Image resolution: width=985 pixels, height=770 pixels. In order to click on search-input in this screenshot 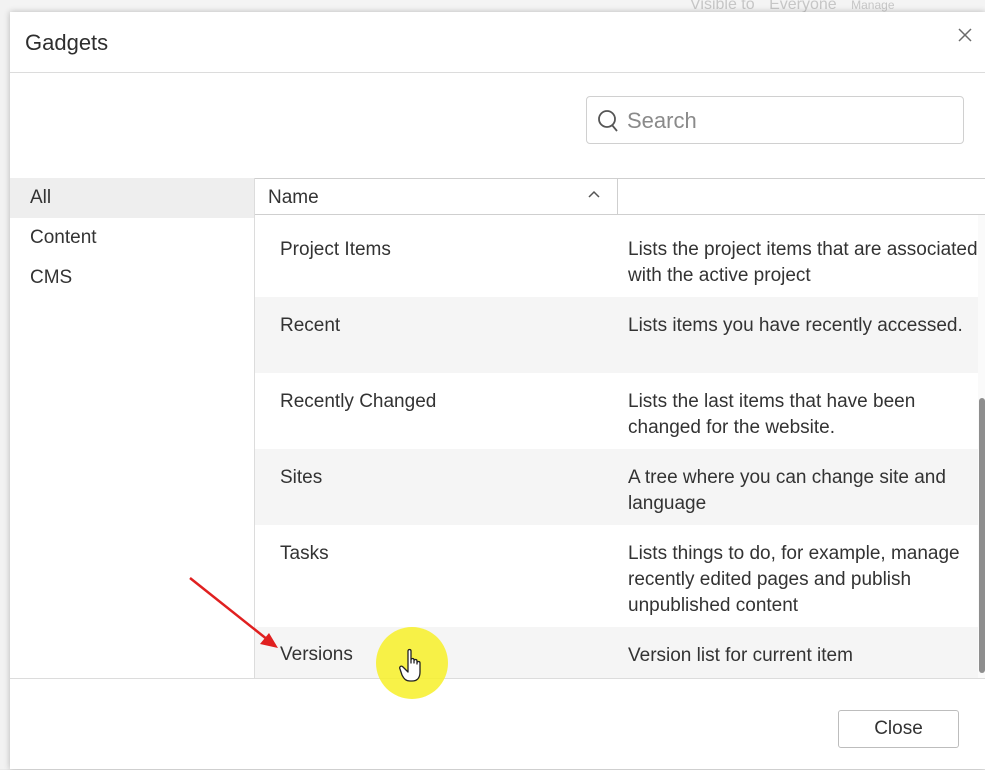, I will do `click(792, 121)`.